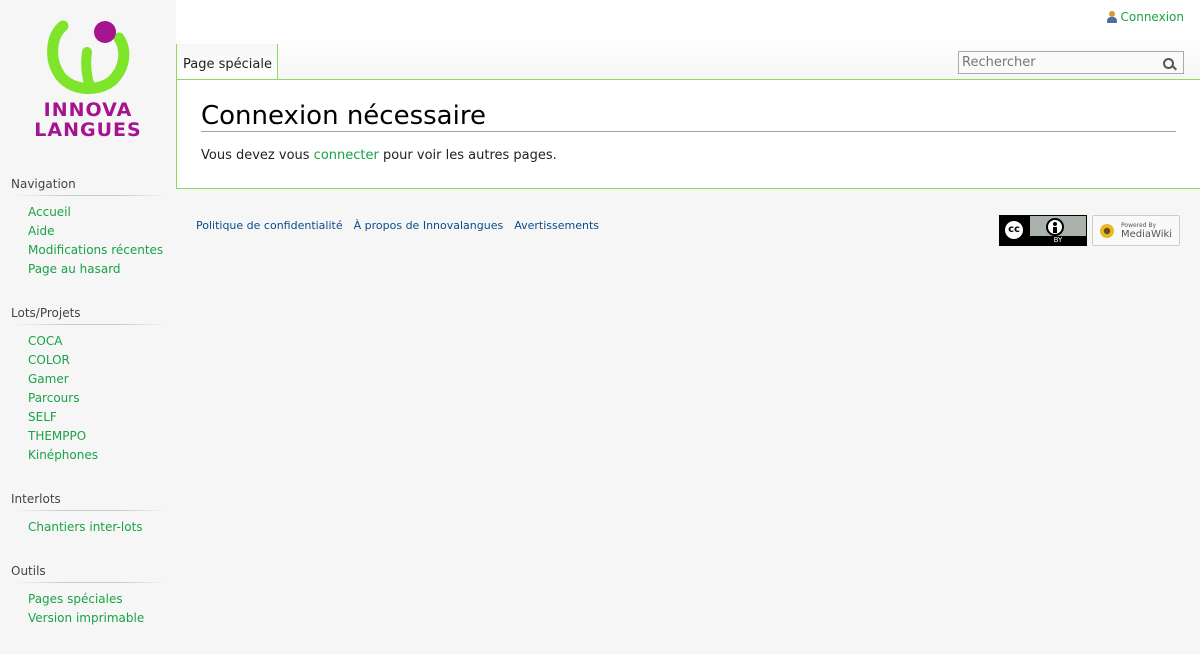 The image size is (1200, 654). What do you see at coordinates (257, 155) in the screenshot?
I see `body-text-before: Vous devez vous` at bounding box center [257, 155].